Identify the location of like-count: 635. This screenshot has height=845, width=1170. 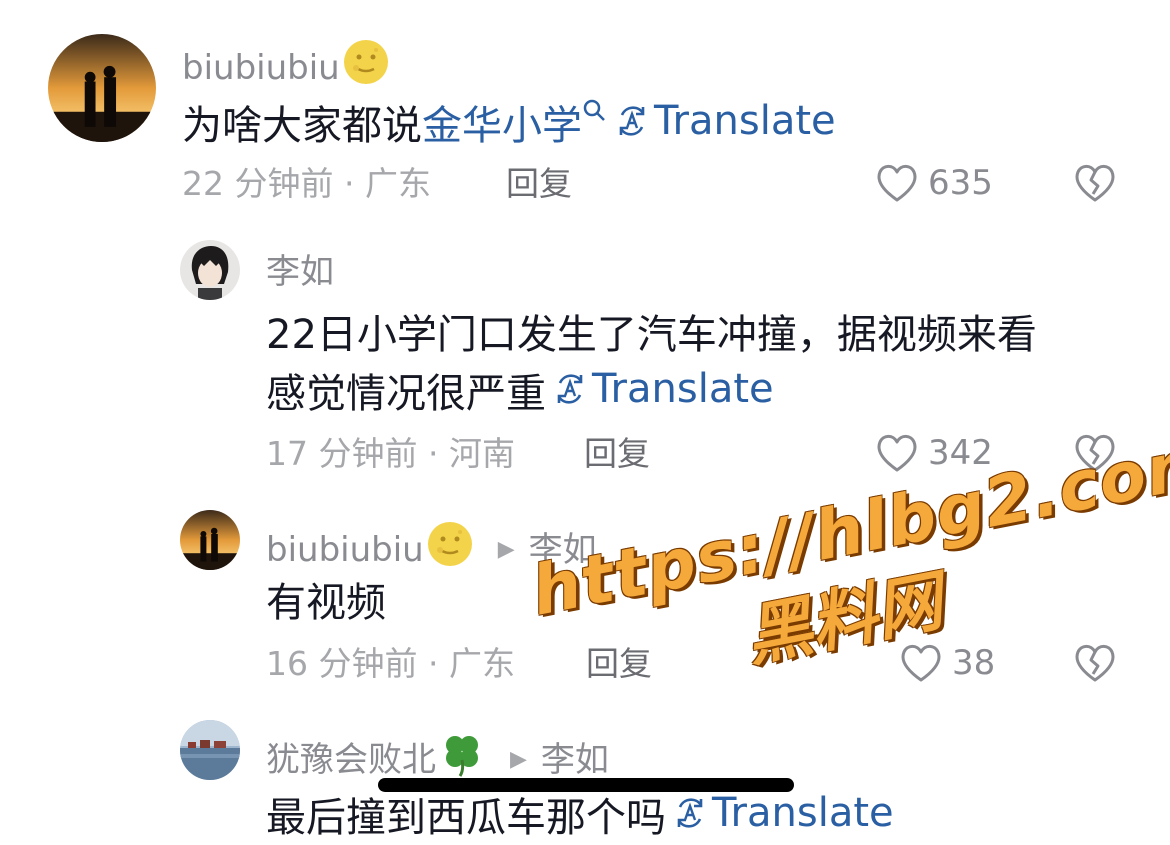
(960, 183).